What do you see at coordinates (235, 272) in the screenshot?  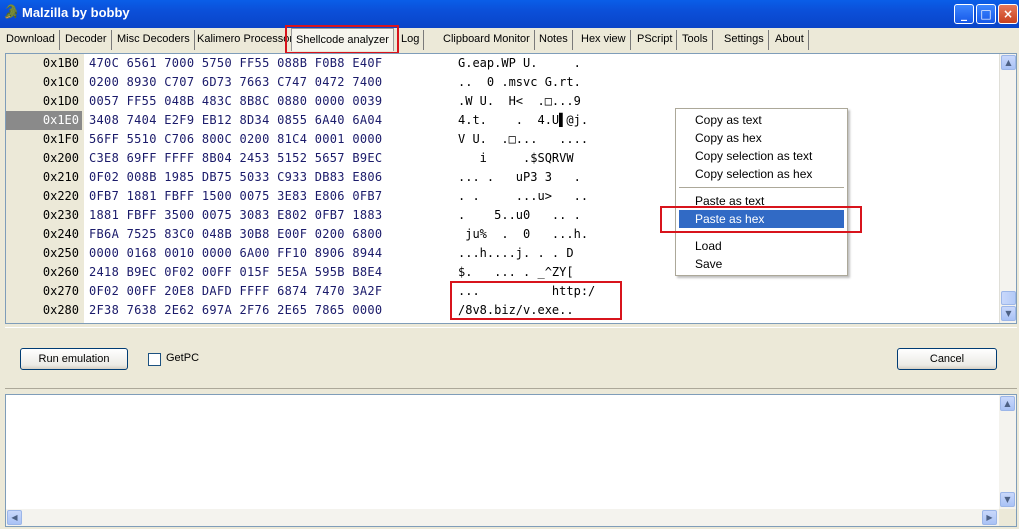 I see `row-hex-bytes: 2418 B9EC 0F02 00FF 015F 5E5A 595B B8E4` at bounding box center [235, 272].